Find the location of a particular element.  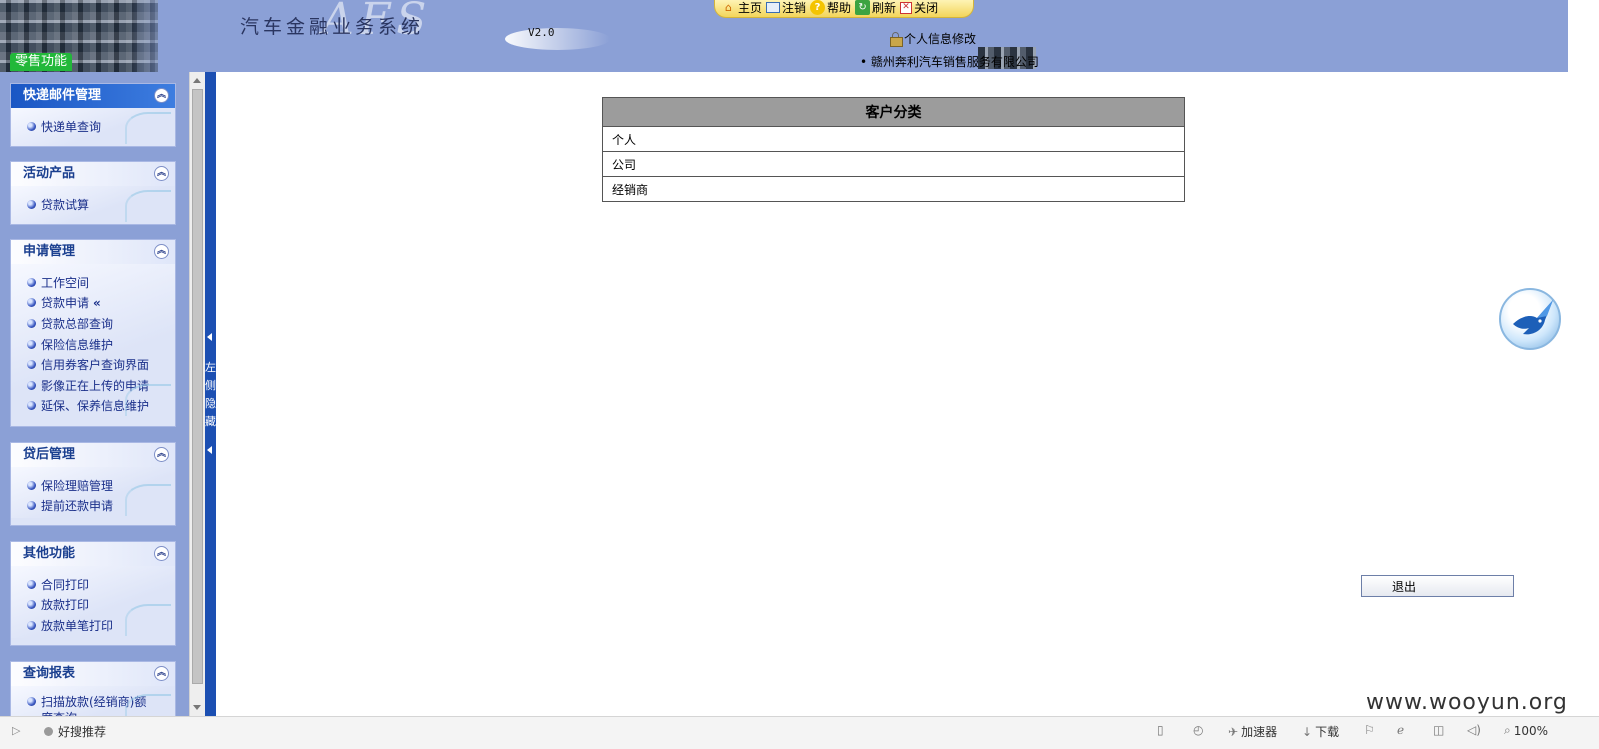

browser-status-bar: ▷ 好搜推荐 ▯ ◴ ✈ 加速器 ↓ 下载 ⚐ ℯ ◫ ◁) ⌕ 100% is located at coordinates (799, 732).